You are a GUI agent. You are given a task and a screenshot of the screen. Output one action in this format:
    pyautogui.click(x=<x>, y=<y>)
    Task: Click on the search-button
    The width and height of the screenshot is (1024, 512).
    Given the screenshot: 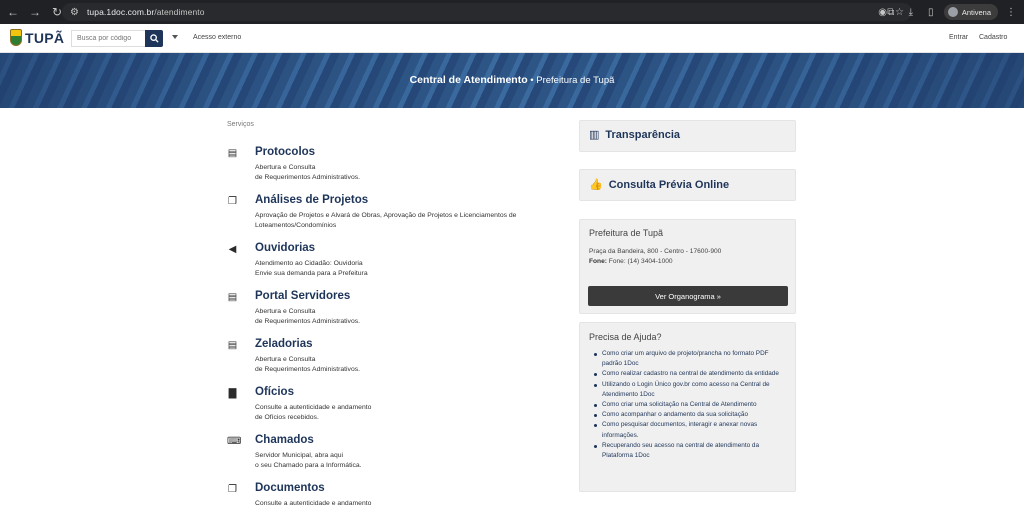 What is the action you would take?
    pyautogui.click(x=154, y=38)
    